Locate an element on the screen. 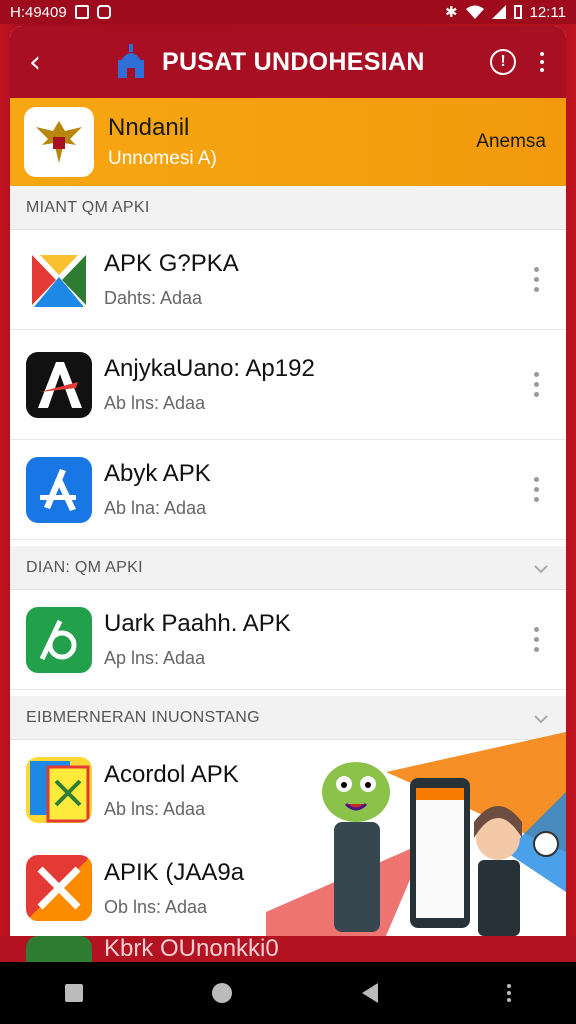 The height and width of the screenshot is (1024, 576). recent-apps-icon is located at coordinates (73, 993).